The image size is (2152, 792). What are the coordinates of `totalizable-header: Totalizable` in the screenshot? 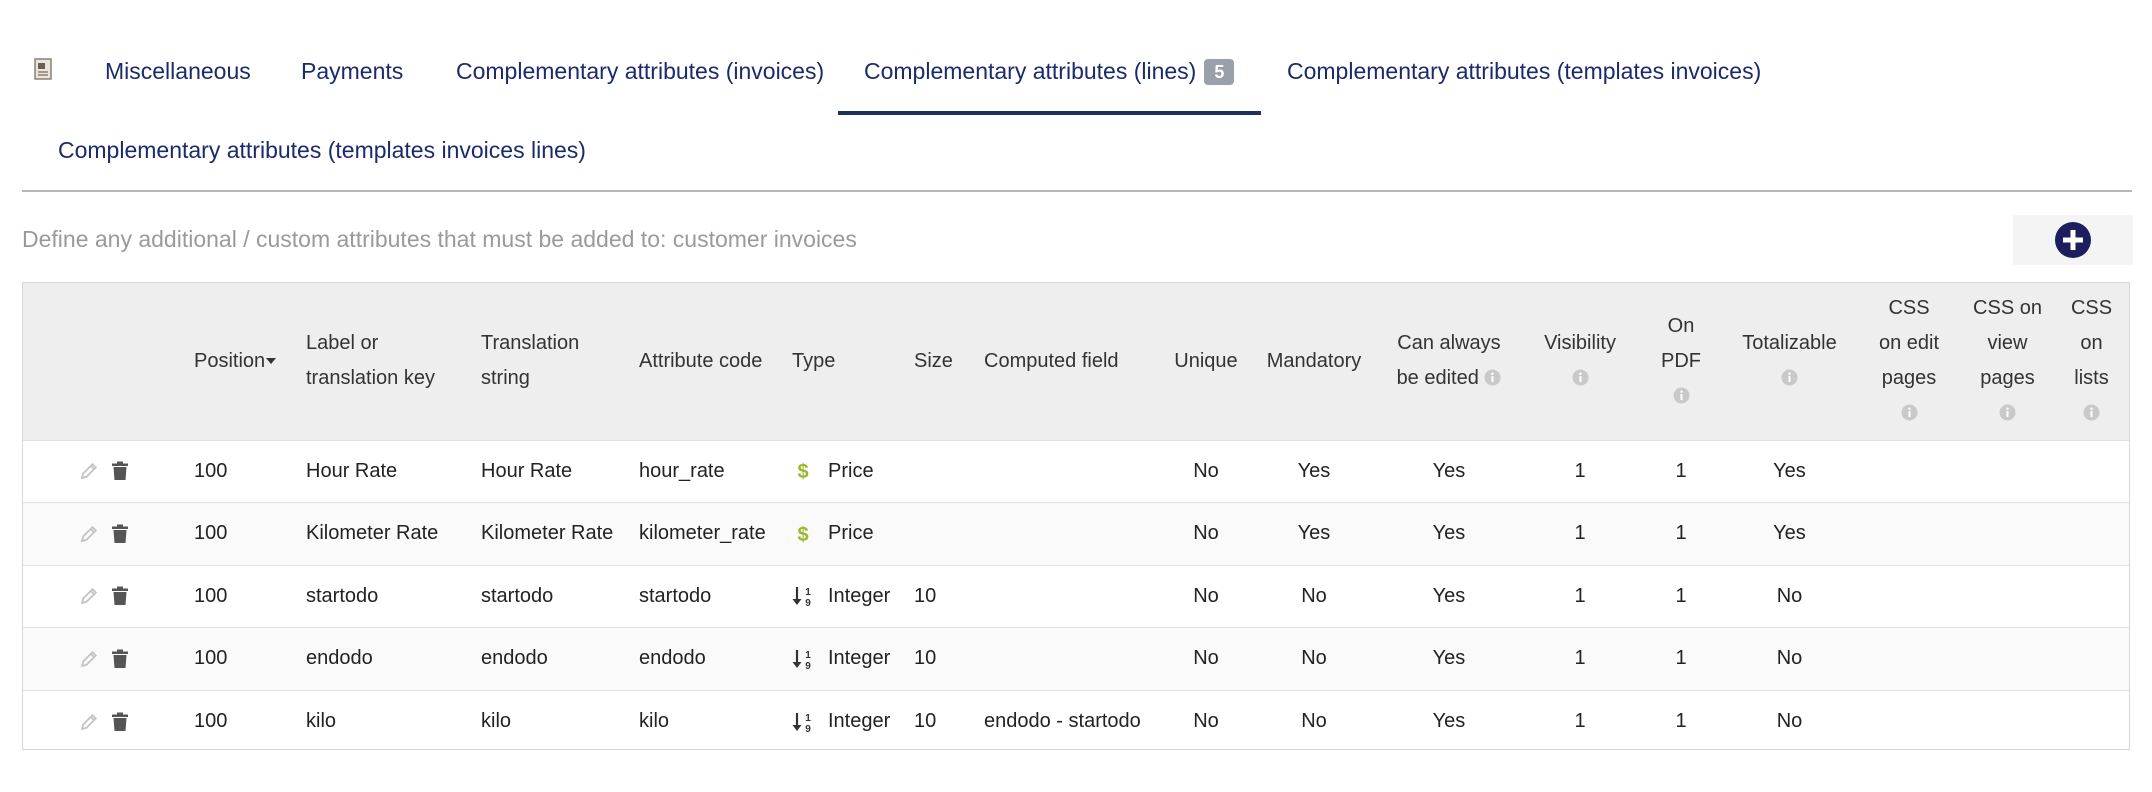 It's located at (1789, 361).